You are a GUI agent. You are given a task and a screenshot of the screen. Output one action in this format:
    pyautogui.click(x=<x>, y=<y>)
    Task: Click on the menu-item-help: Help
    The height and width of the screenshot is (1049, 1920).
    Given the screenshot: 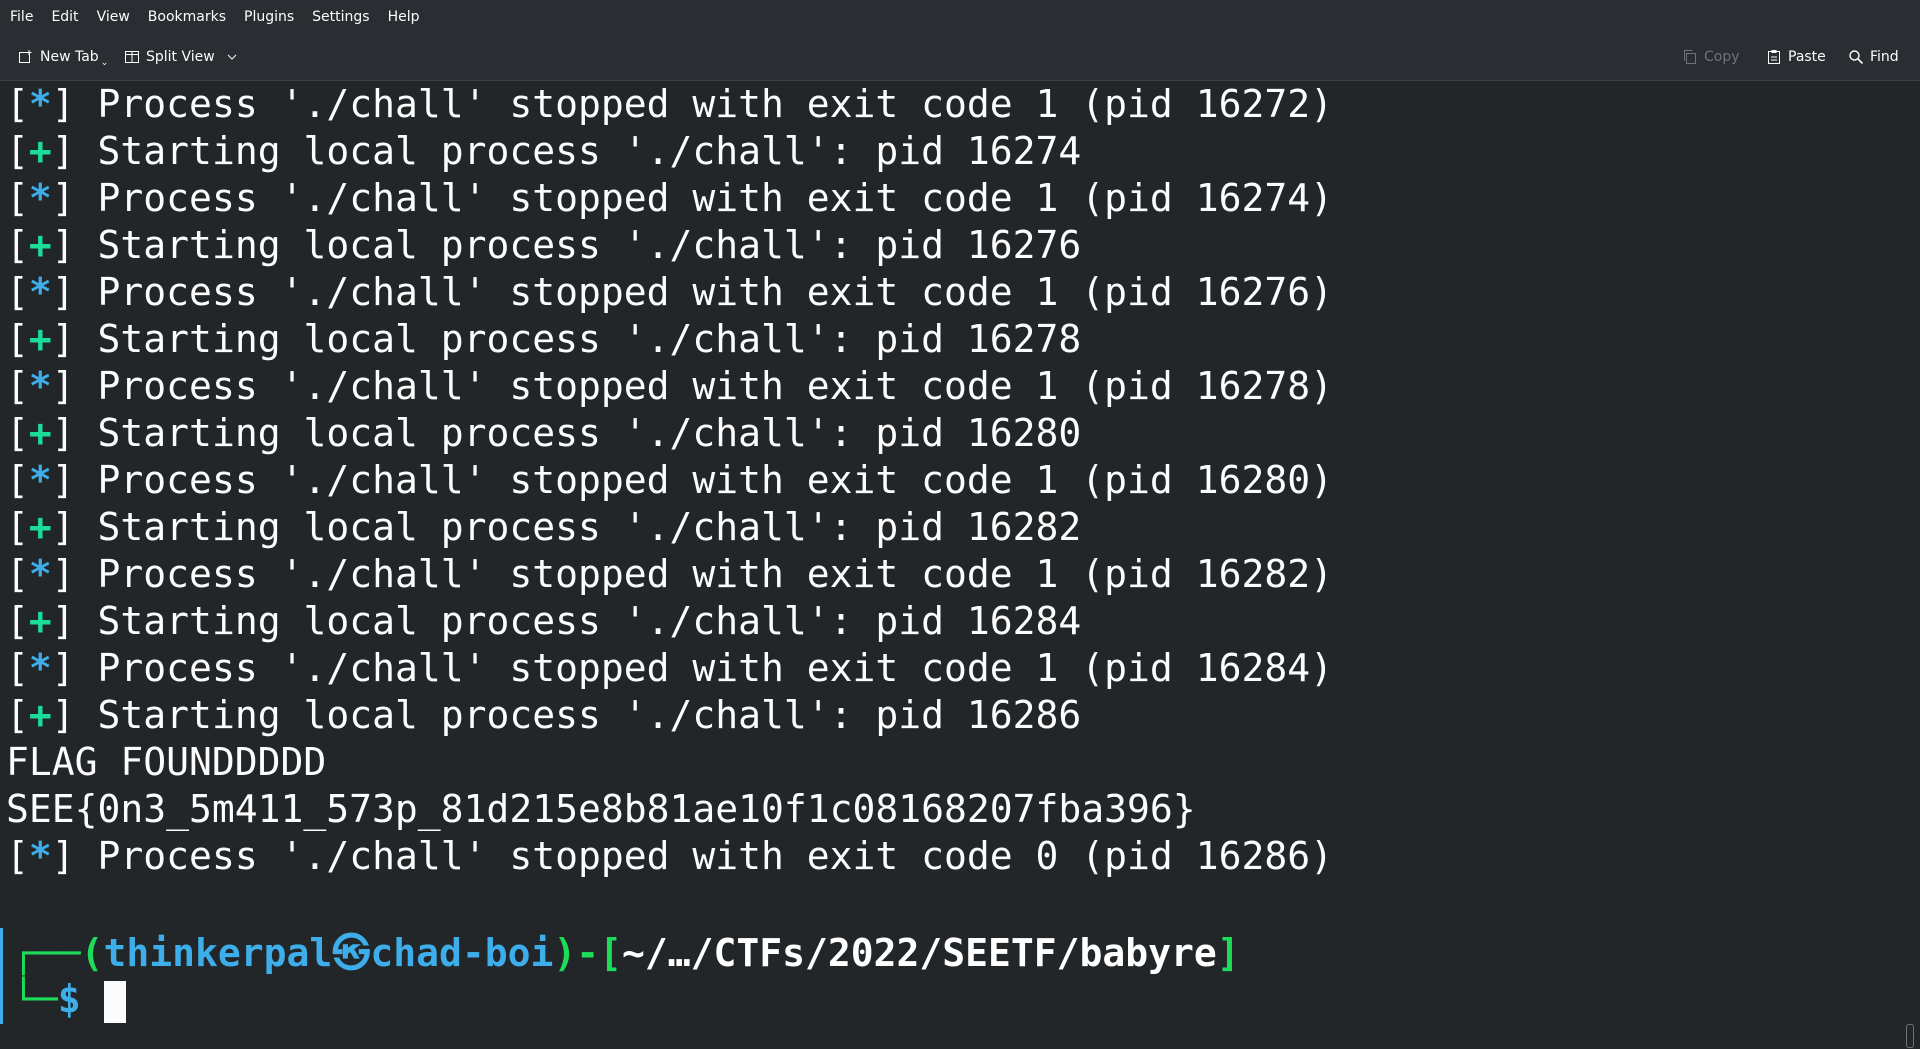 What is the action you would take?
    pyautogui.click(x=404, y=17)
    